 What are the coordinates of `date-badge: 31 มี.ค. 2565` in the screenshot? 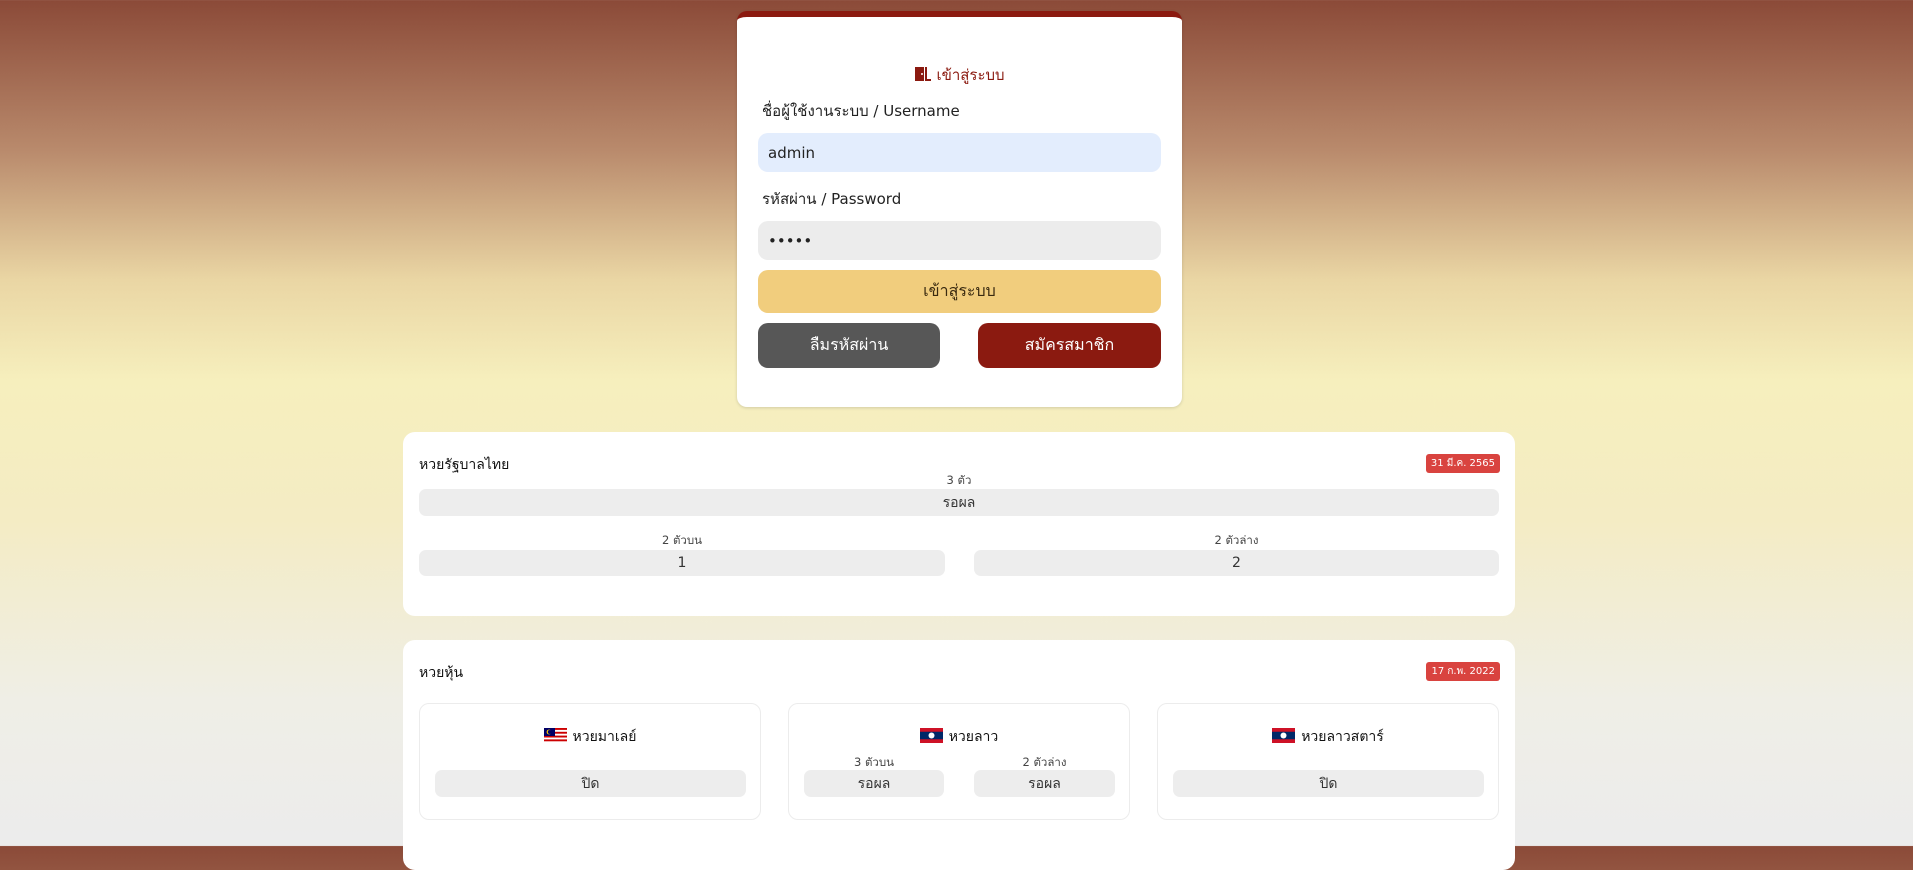 It's located at (1462, 463).